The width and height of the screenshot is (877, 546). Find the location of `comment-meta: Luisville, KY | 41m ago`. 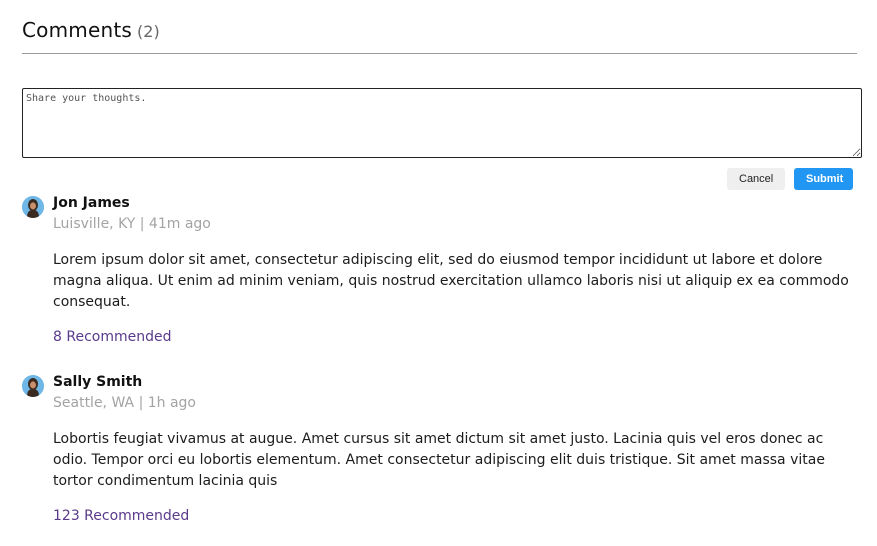

comment-meta: Luisville, KY | 41m ago is located at coordinates (132, 224).